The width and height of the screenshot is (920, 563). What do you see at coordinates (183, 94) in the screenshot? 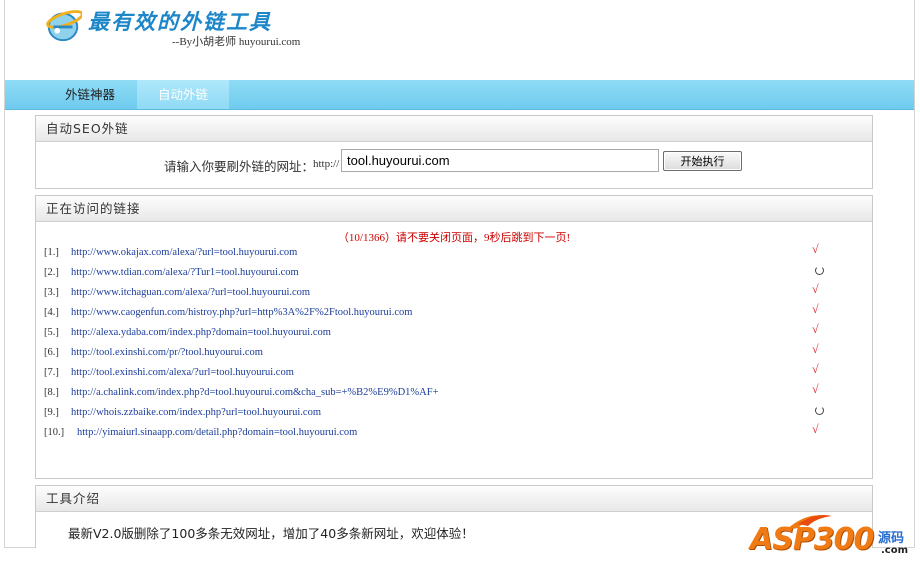
I see `tab-auto-links: 自动外链` at bounding box center [183, 94].